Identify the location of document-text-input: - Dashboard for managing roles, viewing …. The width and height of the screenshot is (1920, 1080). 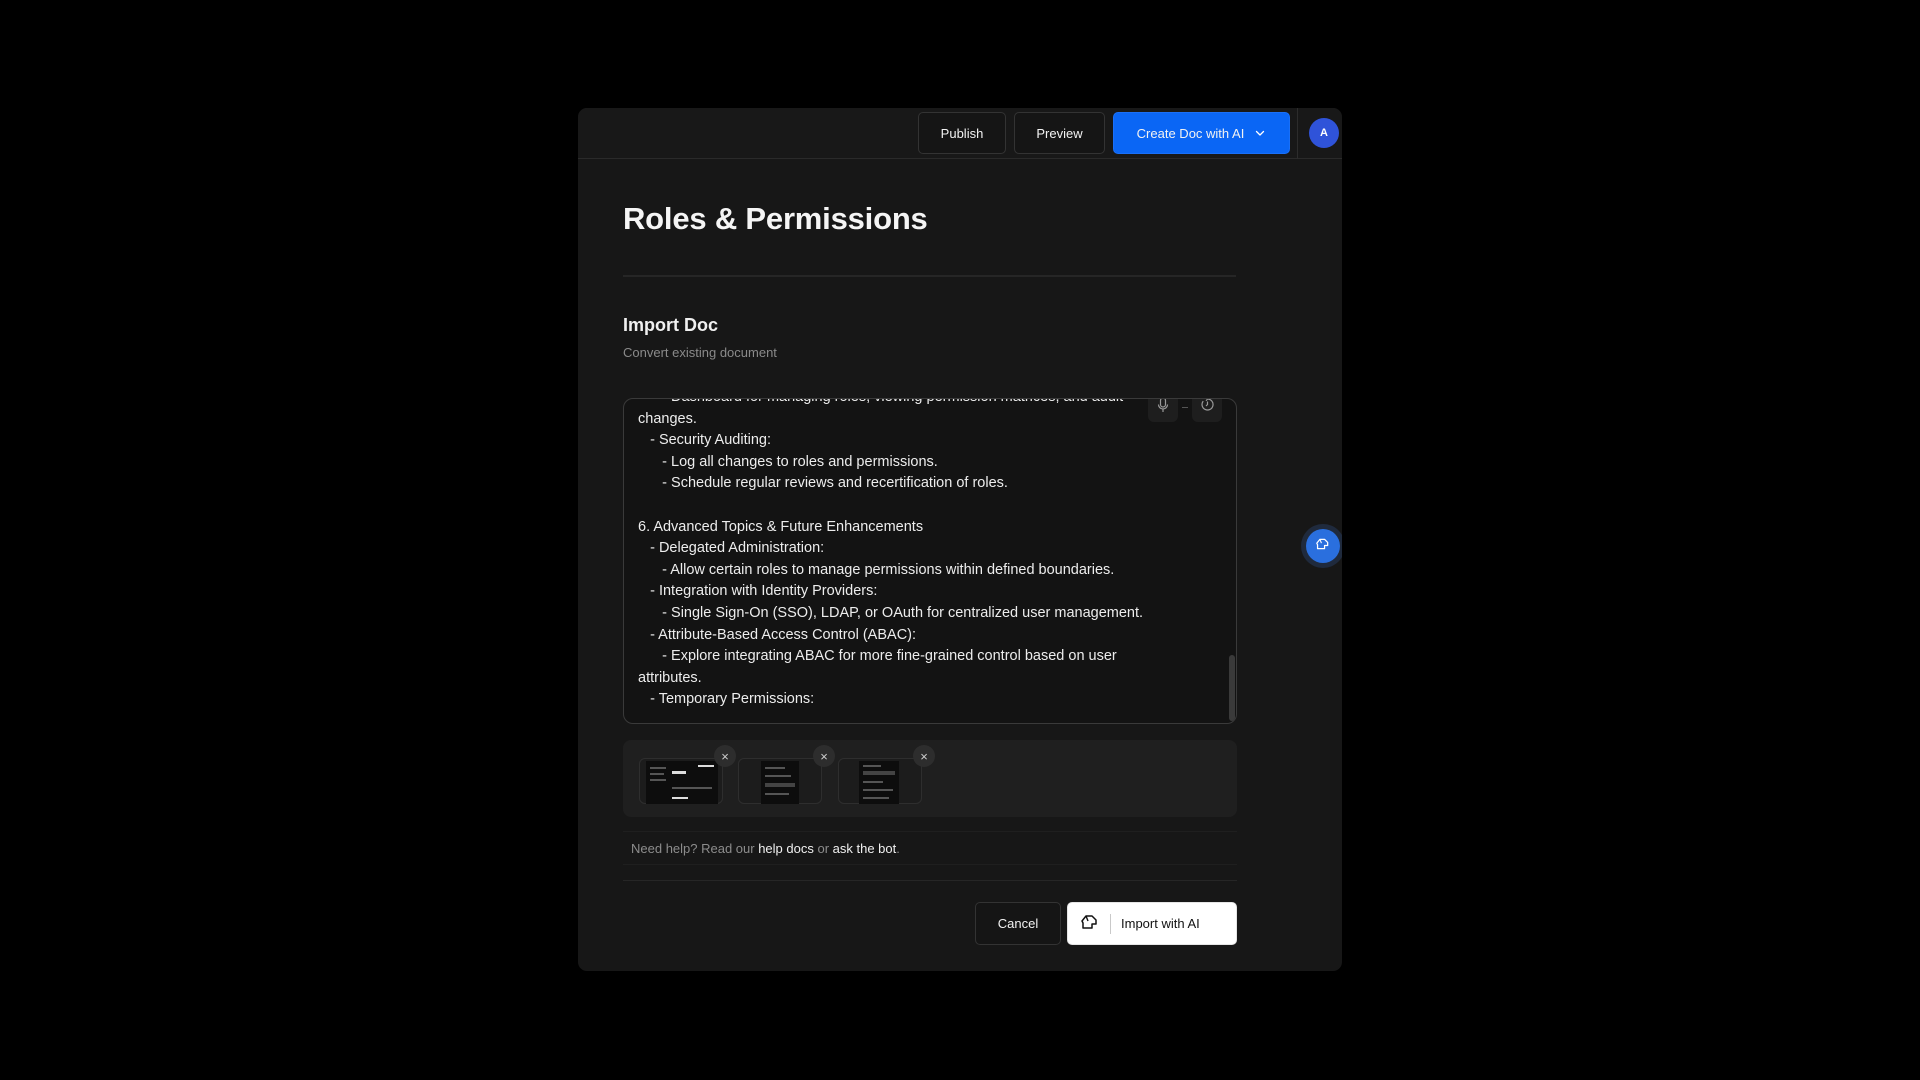
(930, 561).